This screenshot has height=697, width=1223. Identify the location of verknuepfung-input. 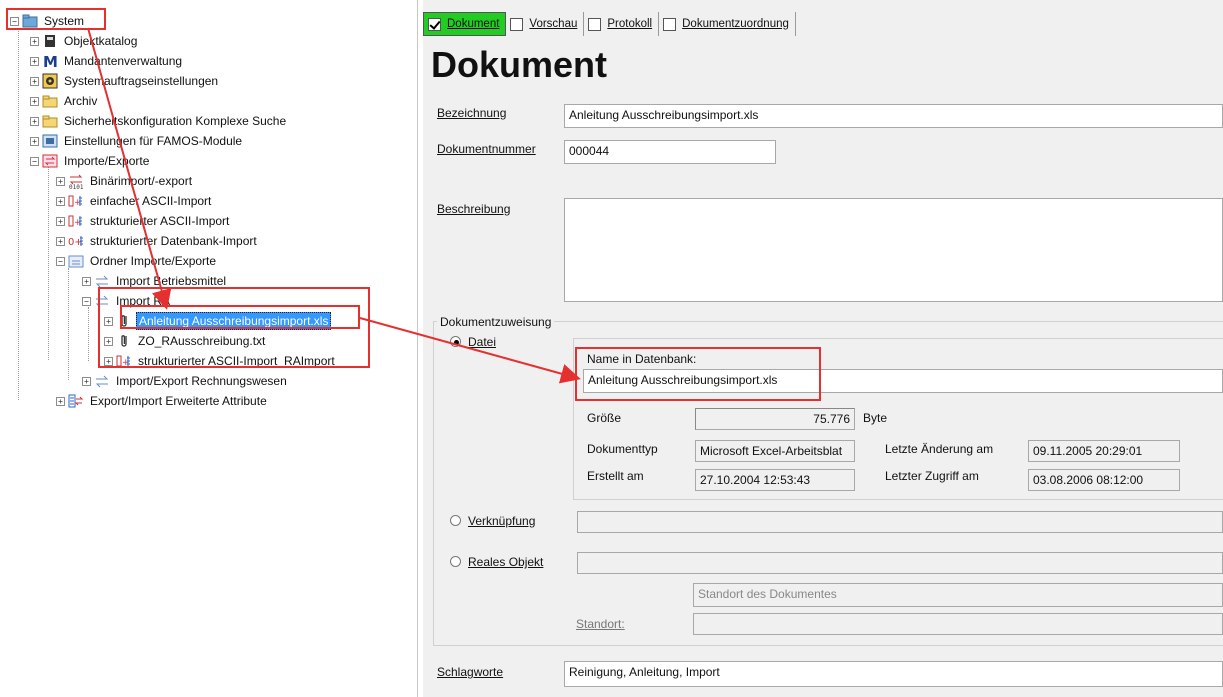
(900, 522).